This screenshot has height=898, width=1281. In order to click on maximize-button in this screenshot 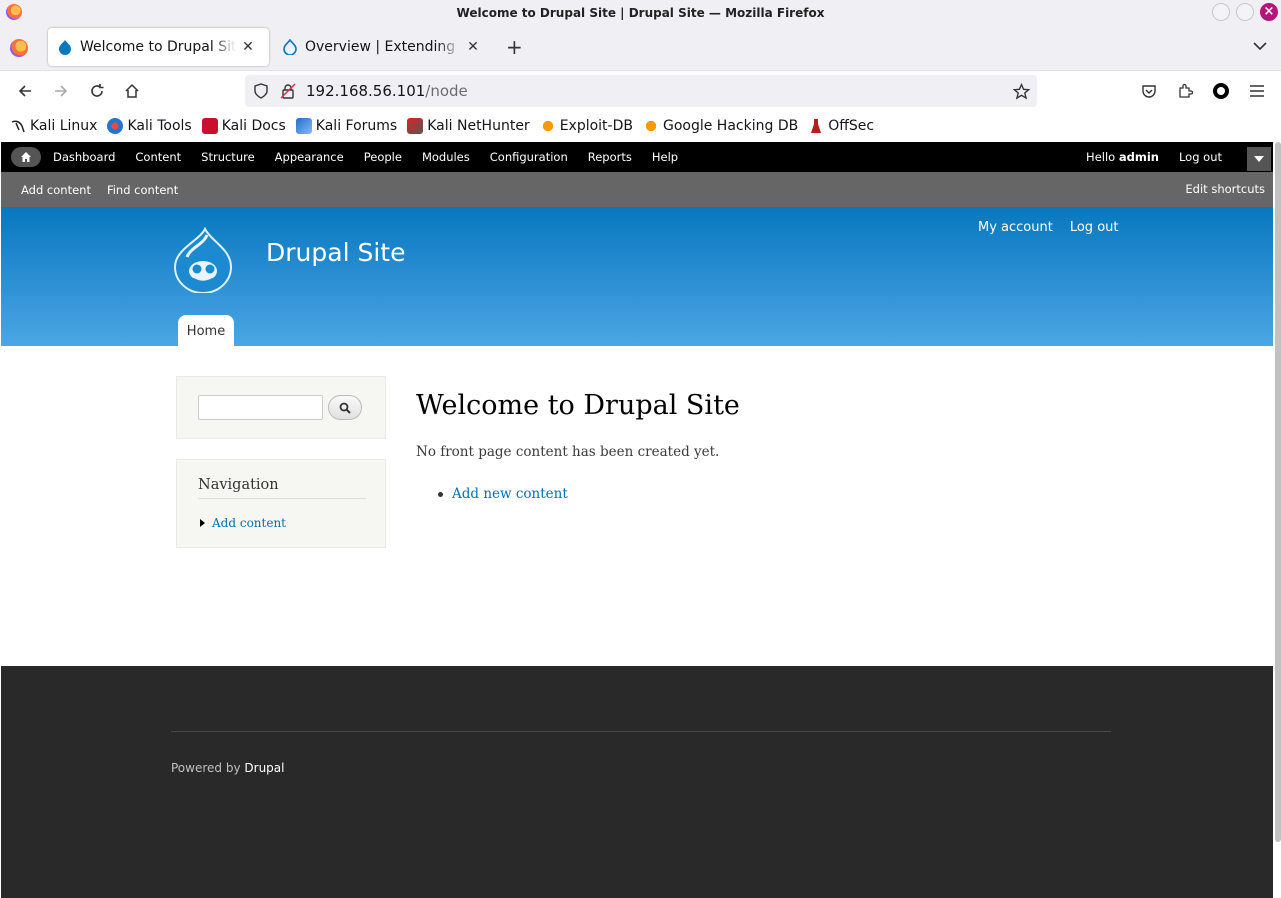, I will do `click(1245, 12)`.